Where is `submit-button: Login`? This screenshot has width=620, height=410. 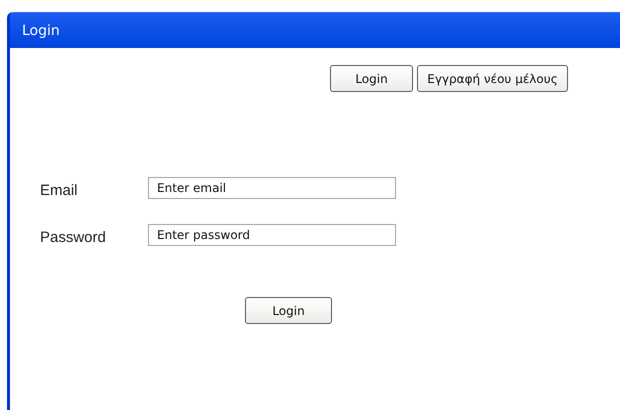
submit-button: Login is located at coordinates (288, 310).